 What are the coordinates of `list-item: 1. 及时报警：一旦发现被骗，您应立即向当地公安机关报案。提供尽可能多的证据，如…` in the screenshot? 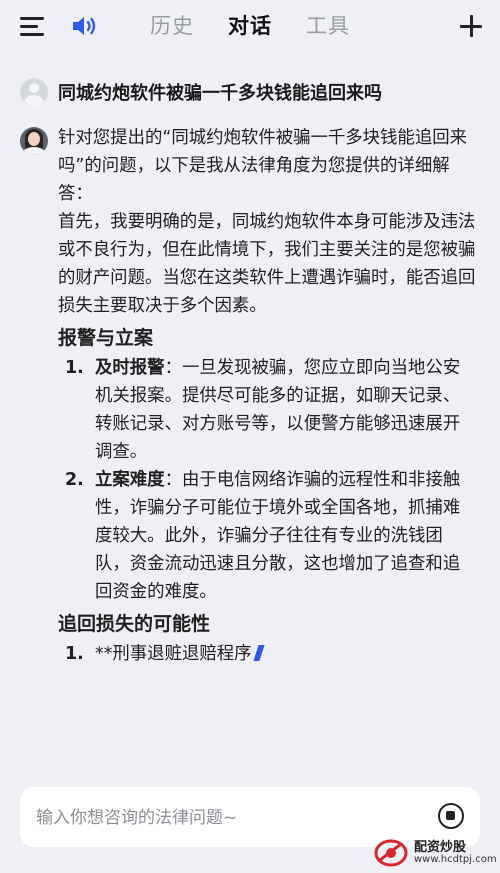 It's located at (270, 410).